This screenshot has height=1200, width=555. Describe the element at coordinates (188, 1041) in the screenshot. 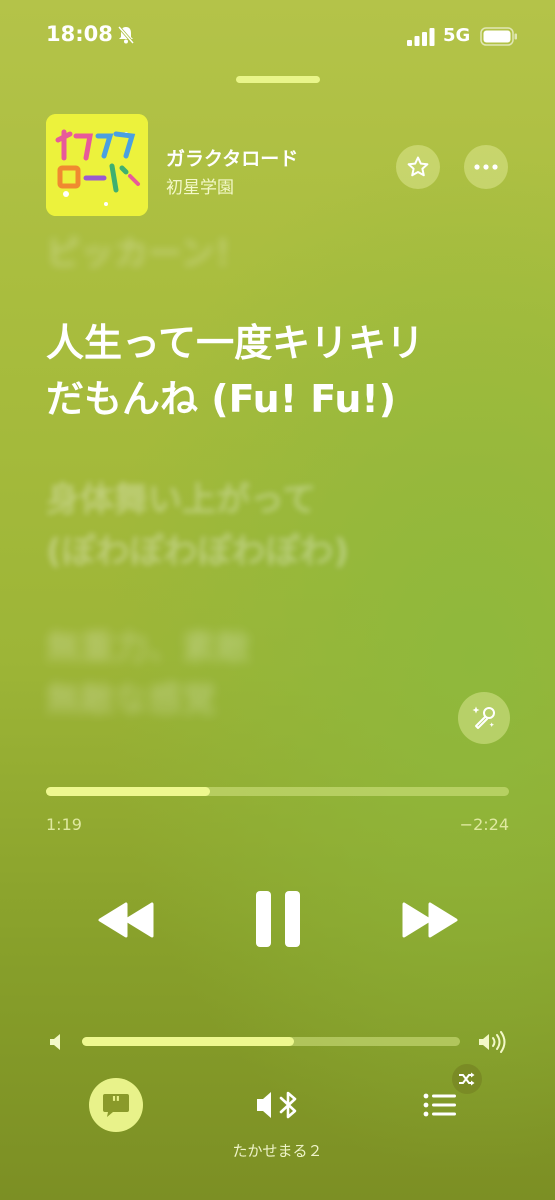

I see `volume-slider-fill` at that location.